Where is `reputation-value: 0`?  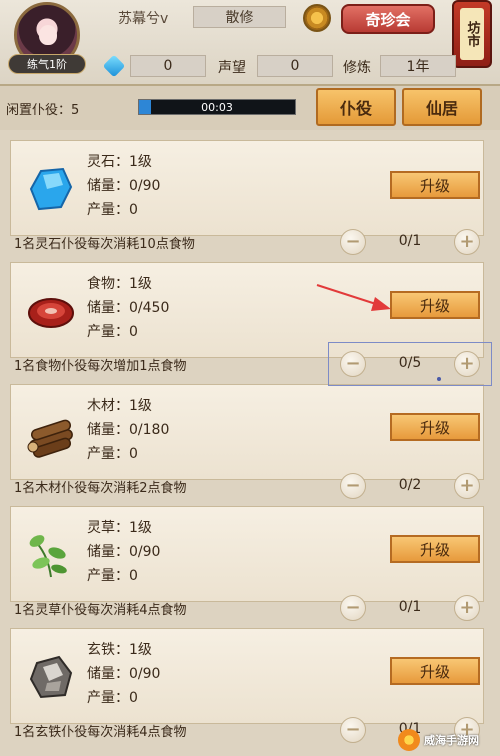
reputation-value: 0 is located at coordinates (295, 66).